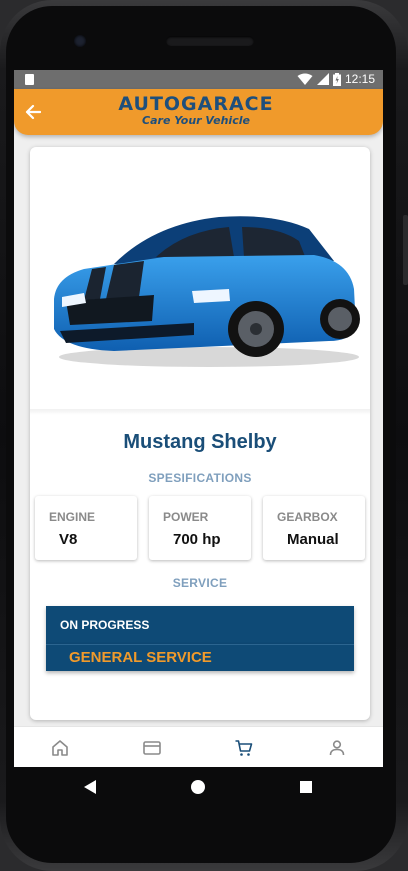  I want to click on battery-icon, so click(336, 79).